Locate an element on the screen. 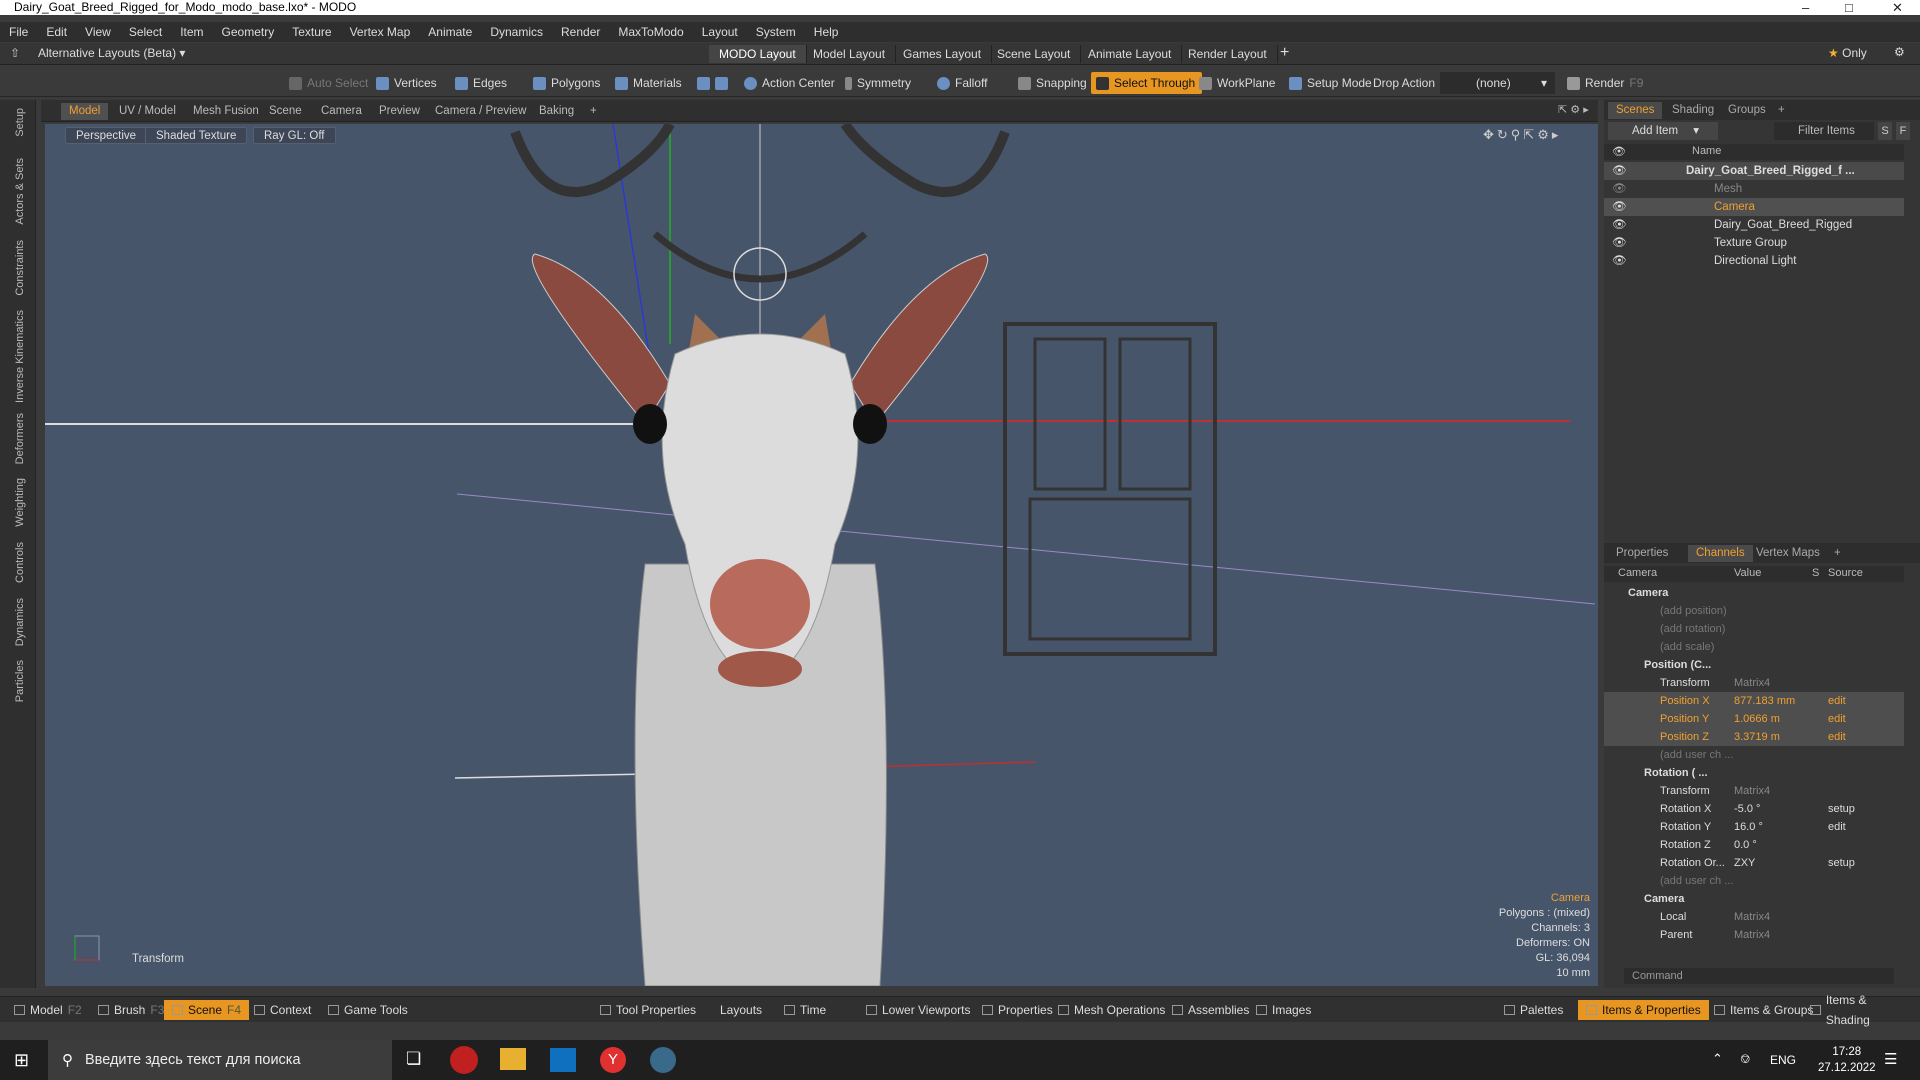  language-indicator: ENG is located at coordinates (1783, 1060).